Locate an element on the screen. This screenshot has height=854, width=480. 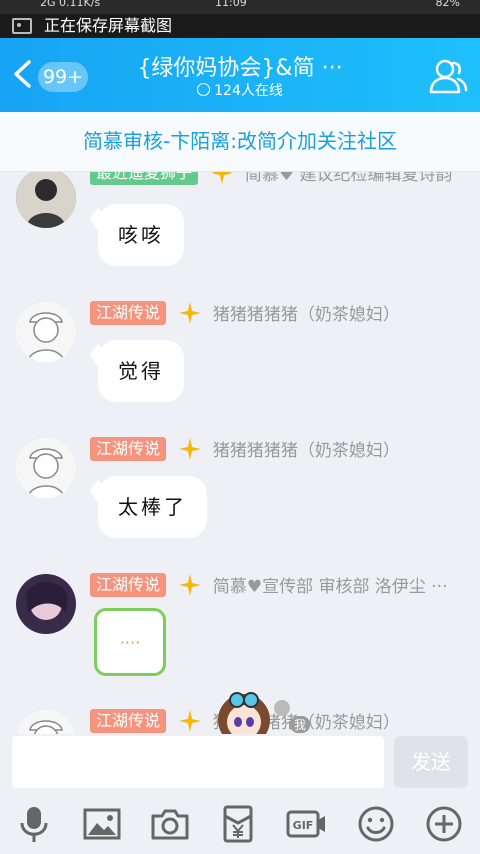
sender-meta: 最近遥夏狮子 简慕♥ 建议纪检编辑夏诗韵 is located at coordinates (271, 179).